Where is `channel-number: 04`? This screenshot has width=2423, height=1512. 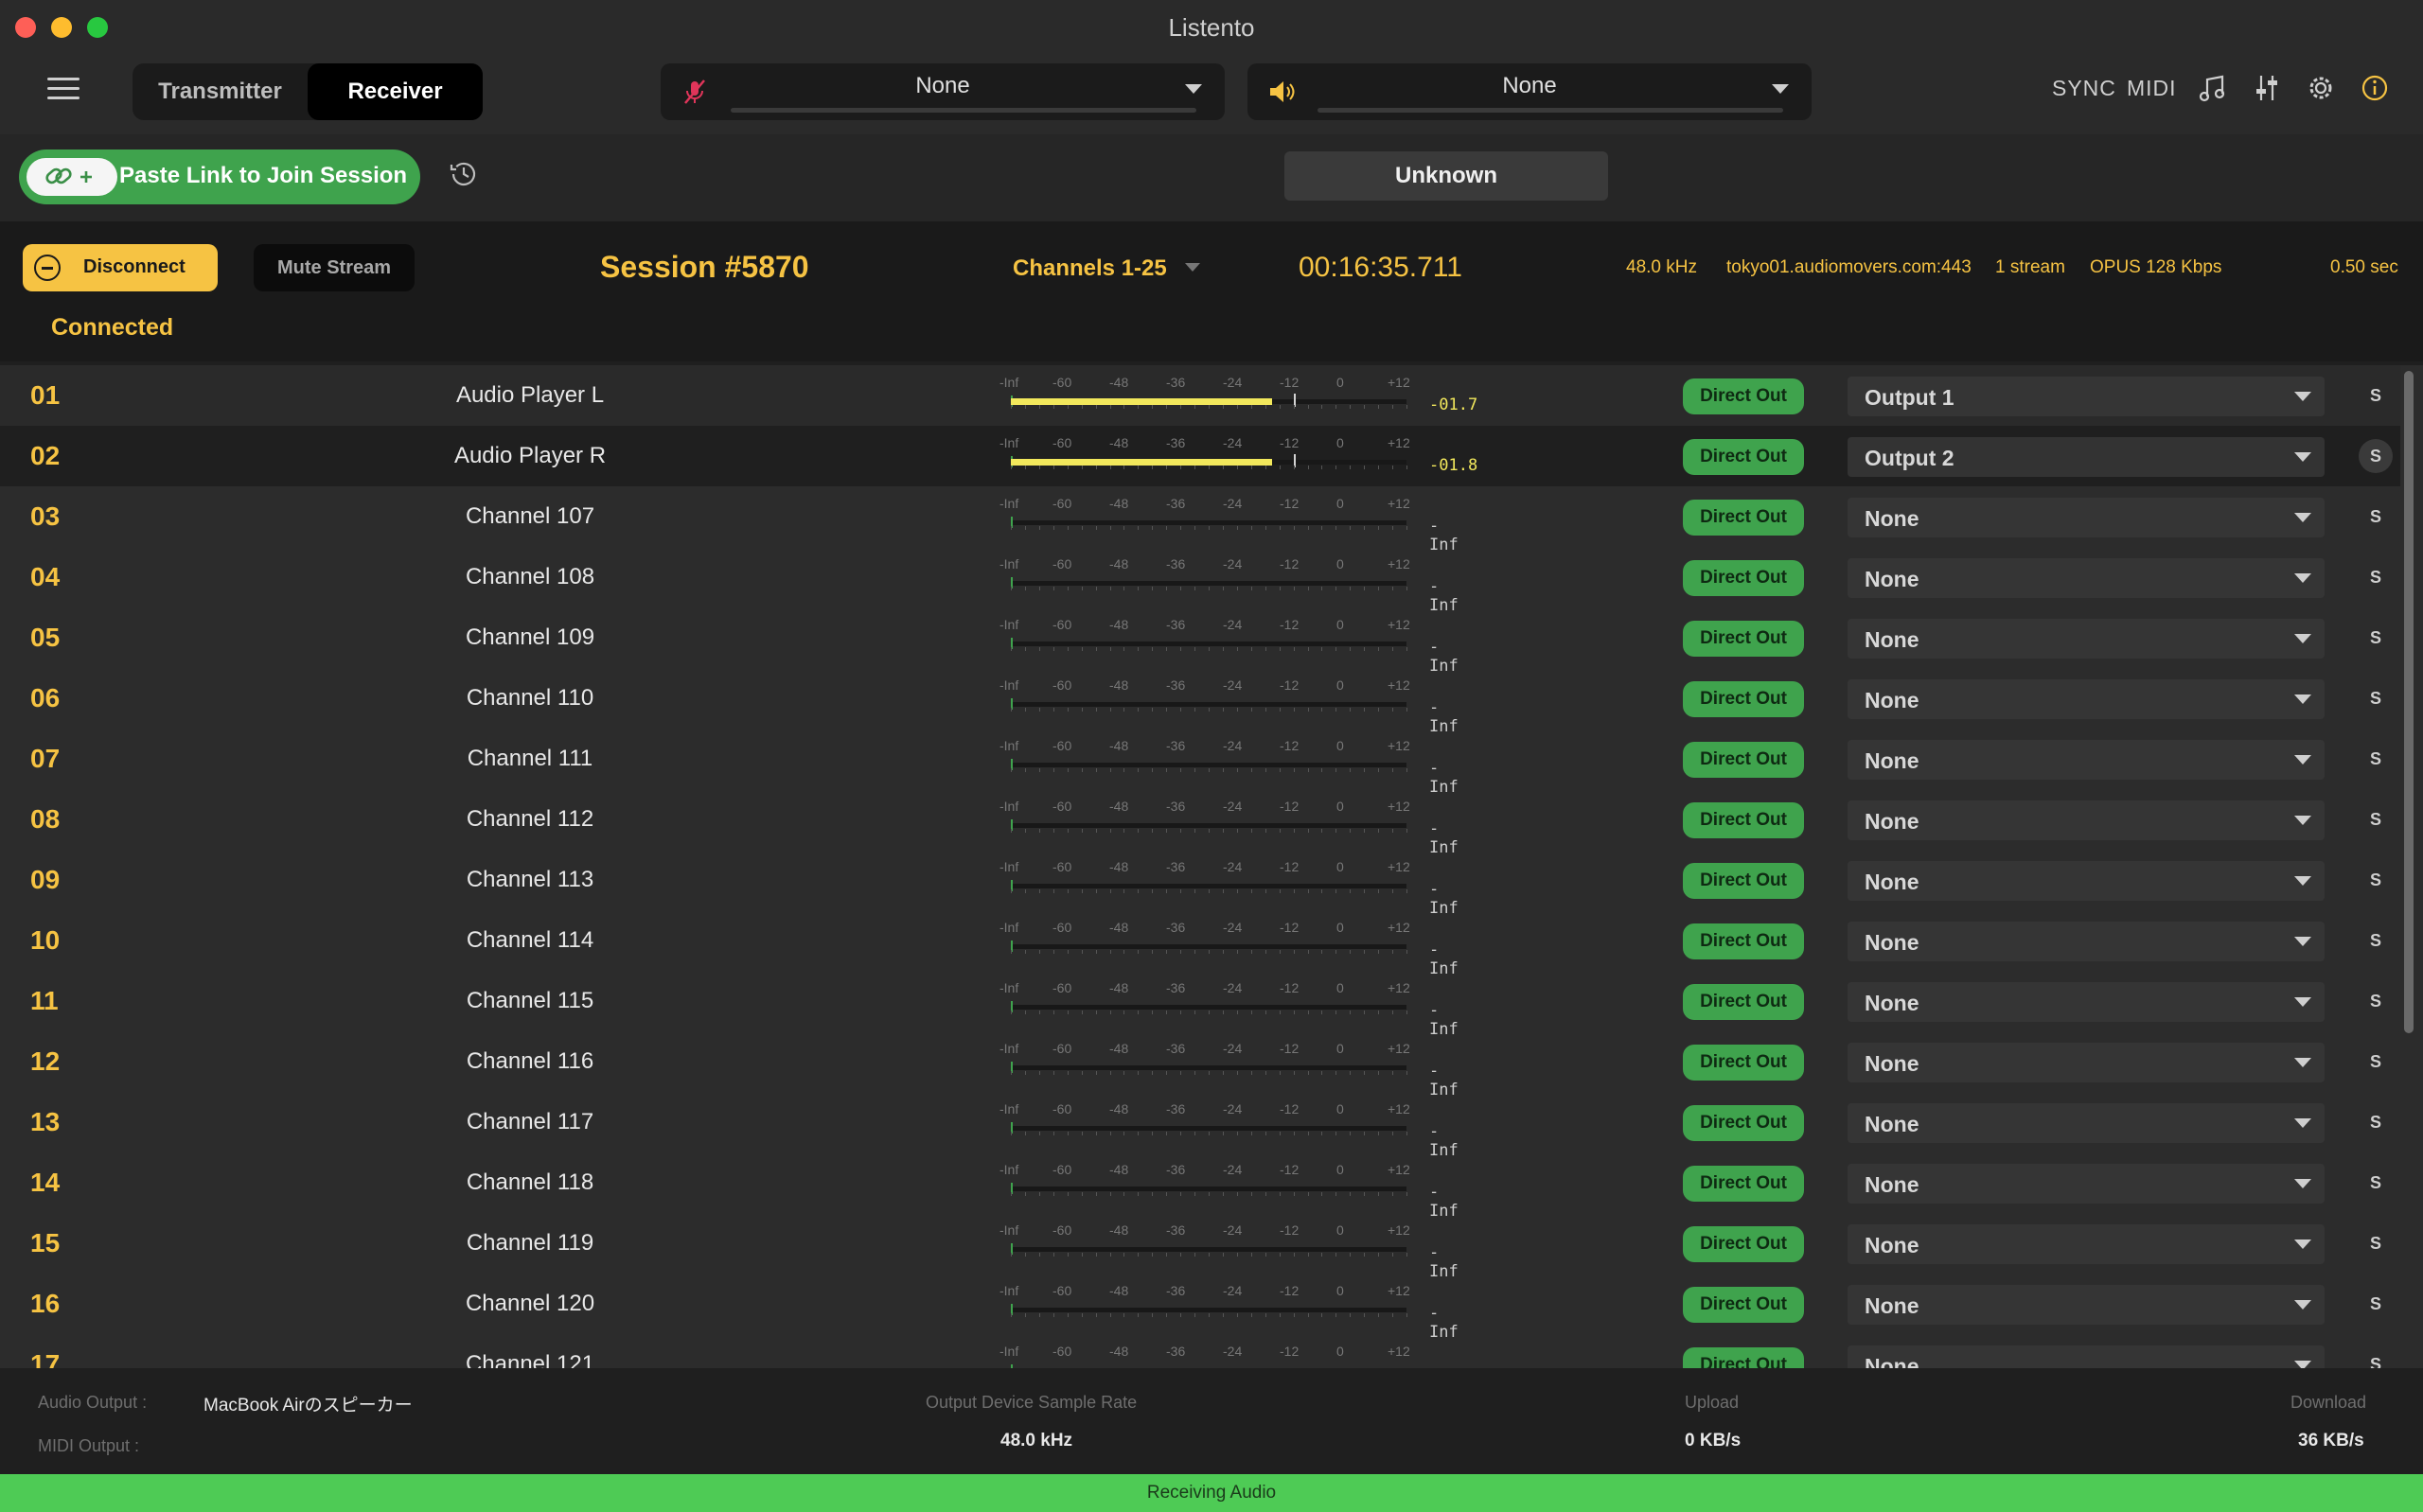 channel-number: 04 is located at coordinates (45, 577).